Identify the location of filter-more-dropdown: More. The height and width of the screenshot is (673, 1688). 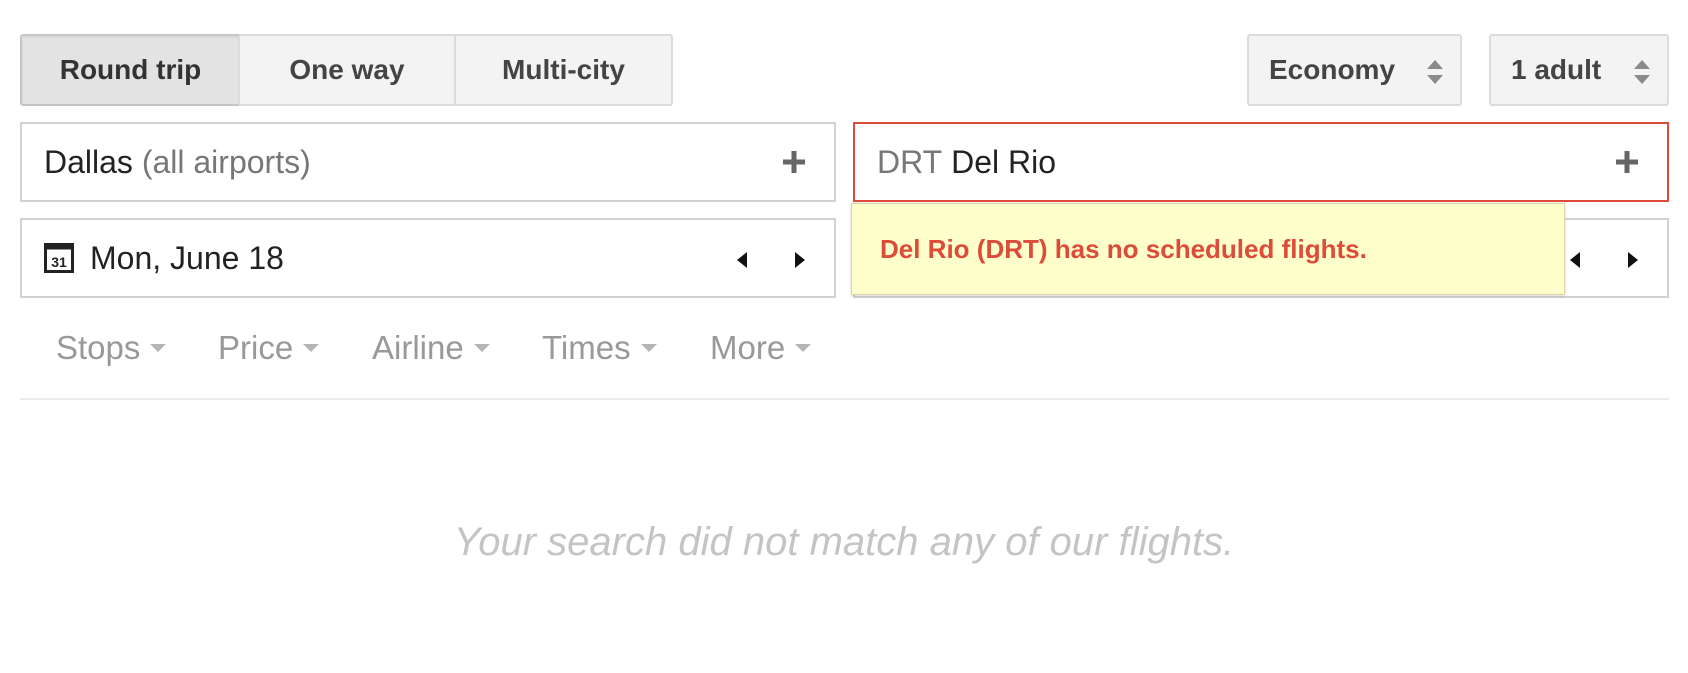
(761, 348).